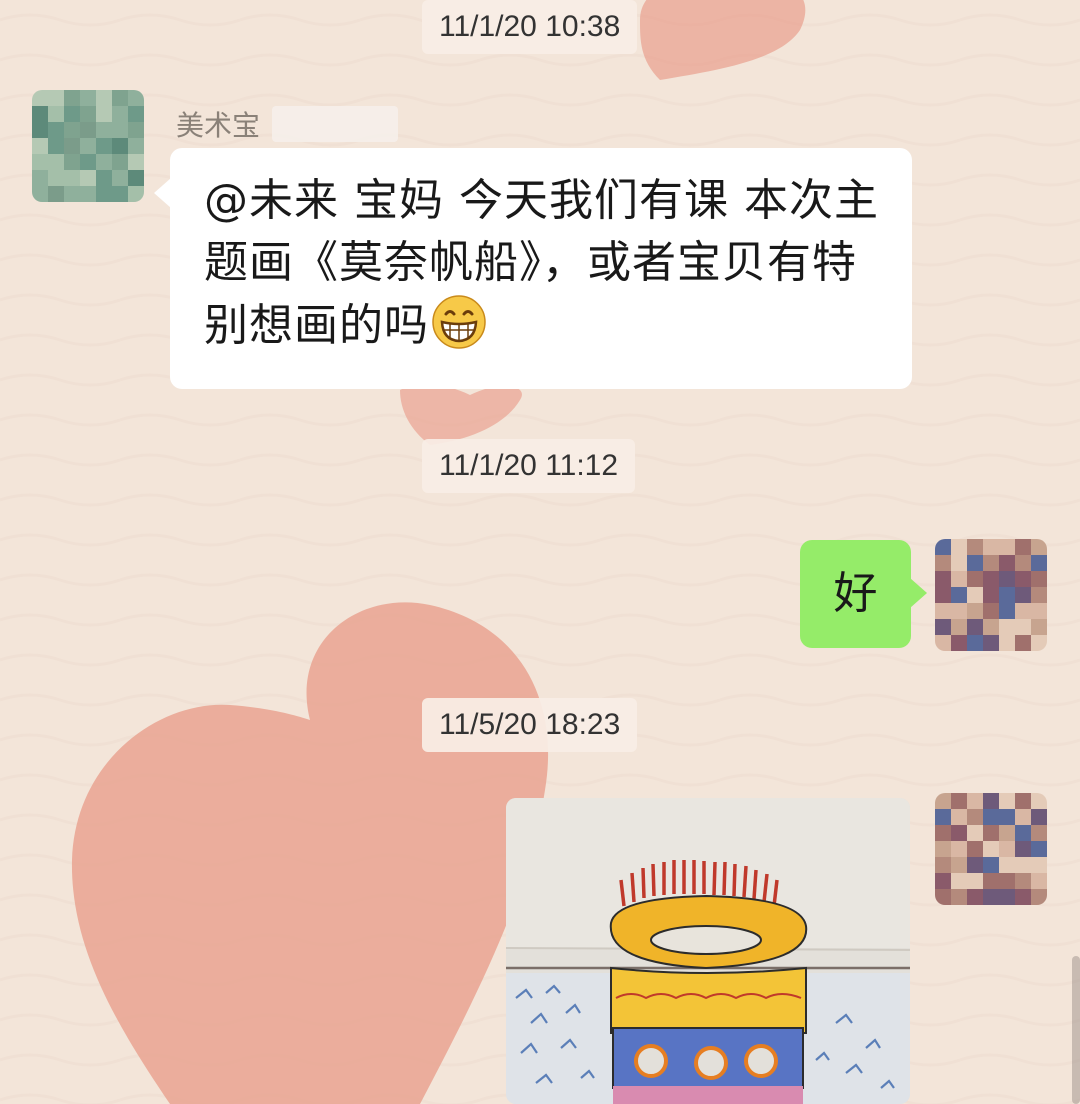 The height and width of the screenshot is (1104, 1080). Describe the element at coordinates (530, 725) in the screenshot. I see `message-timestamp: 11/5/20 18:23` at that location.